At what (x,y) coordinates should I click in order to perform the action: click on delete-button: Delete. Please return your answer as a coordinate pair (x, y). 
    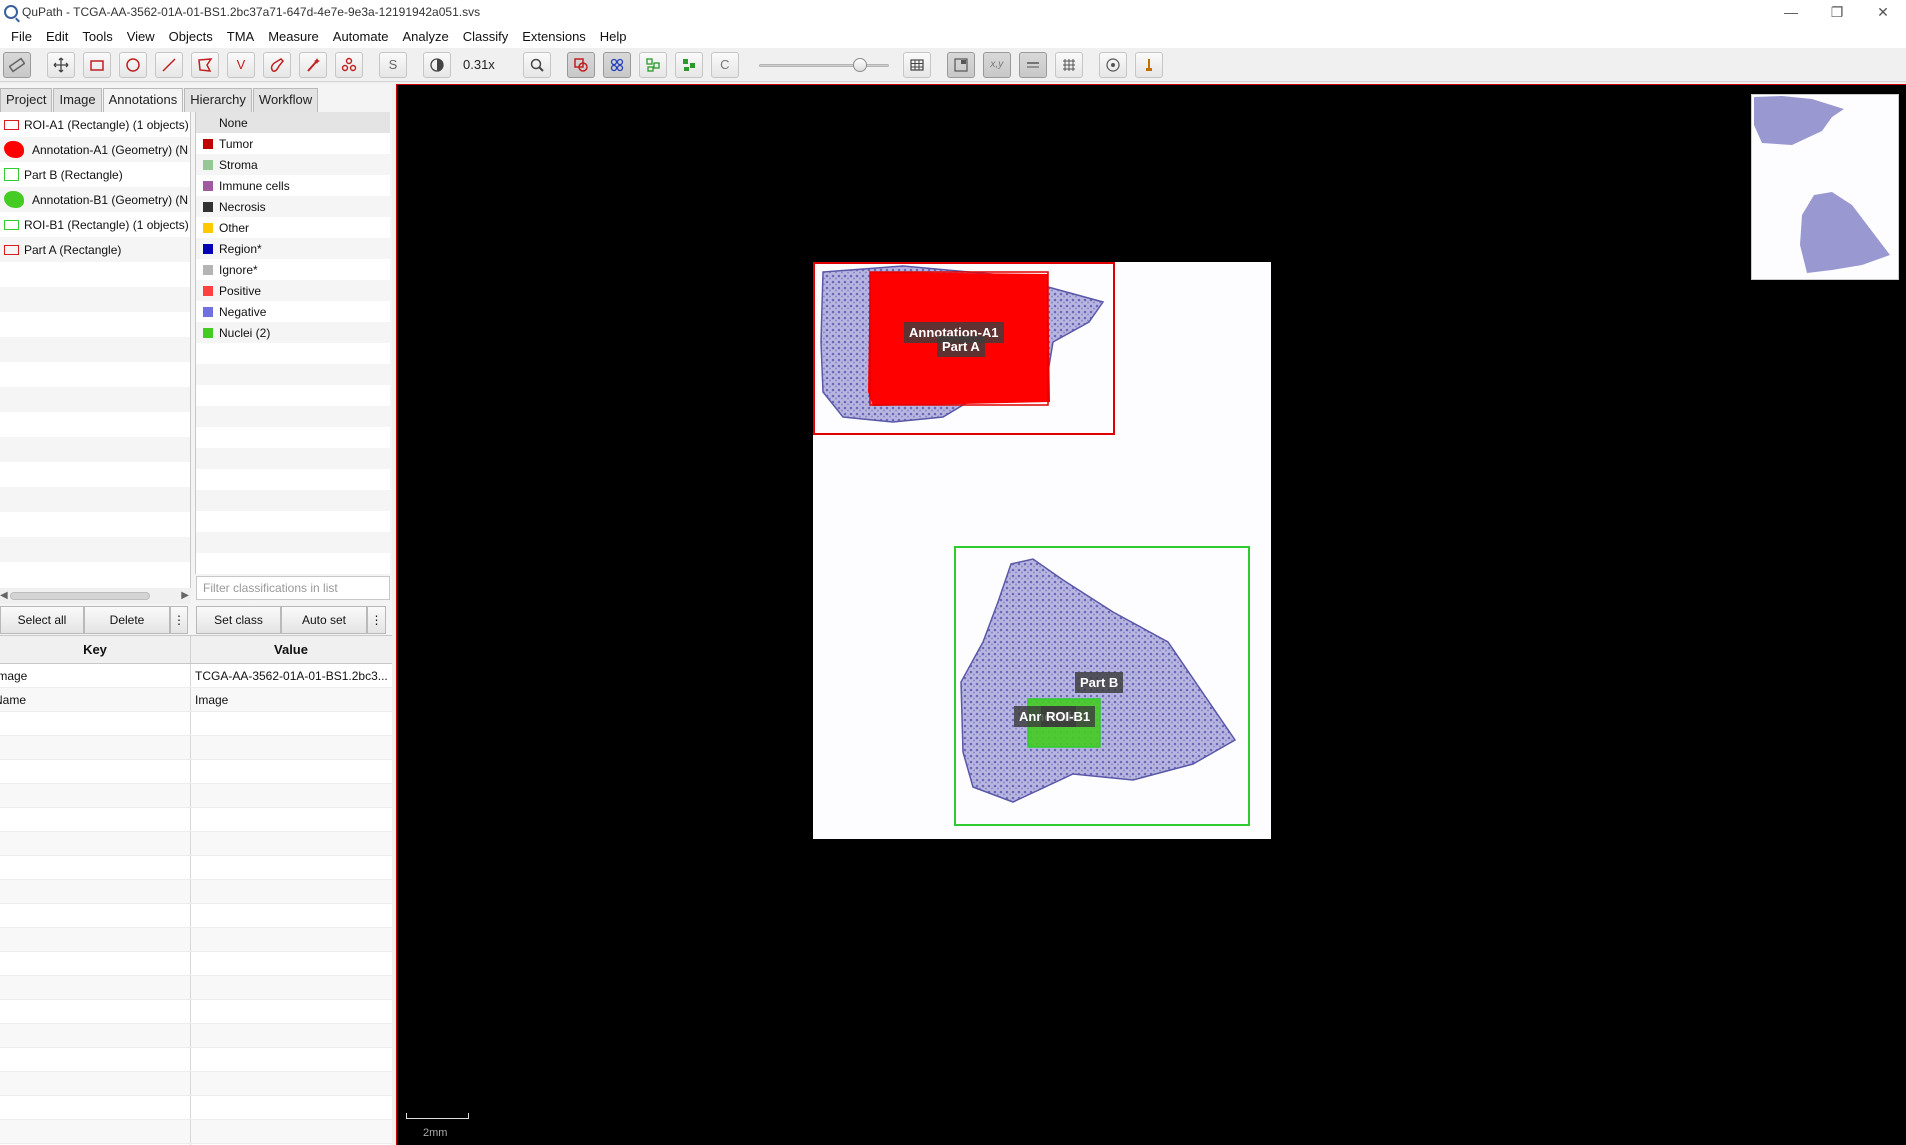
    Looking at the image, I should click on (127, 620).